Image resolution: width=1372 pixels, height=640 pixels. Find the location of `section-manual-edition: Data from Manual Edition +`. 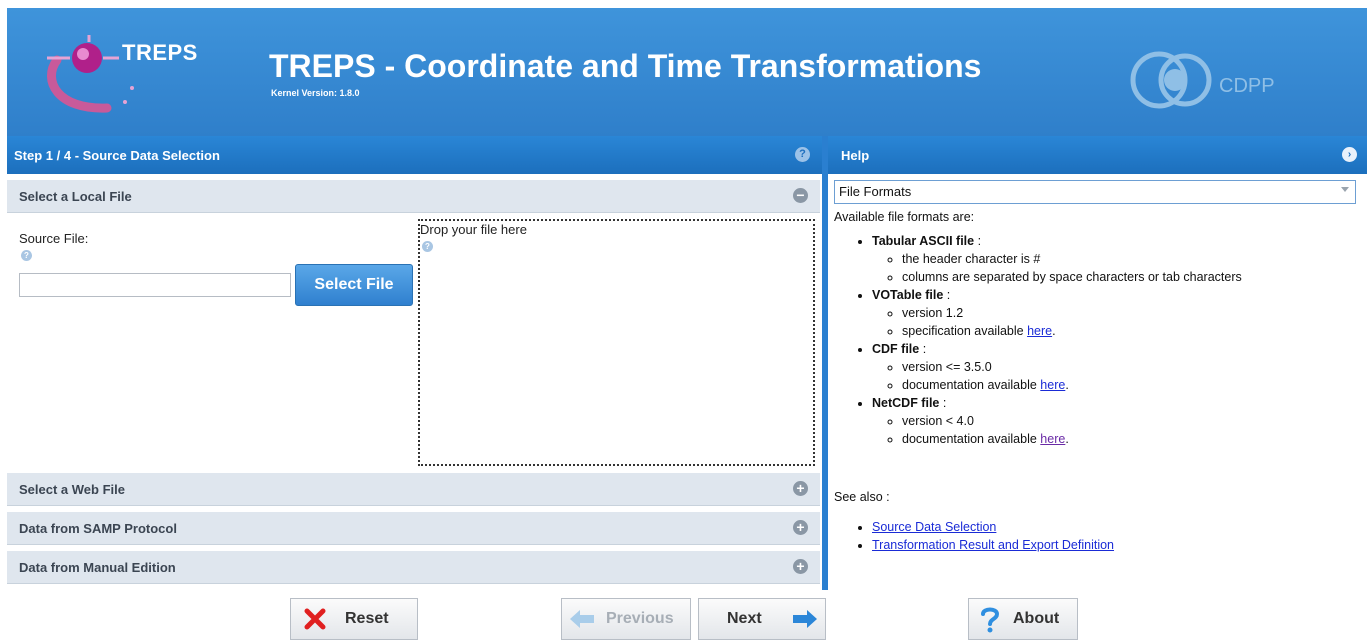

section-manual-edition: Data from Manual Edition + is located at coordinates (413, 567).